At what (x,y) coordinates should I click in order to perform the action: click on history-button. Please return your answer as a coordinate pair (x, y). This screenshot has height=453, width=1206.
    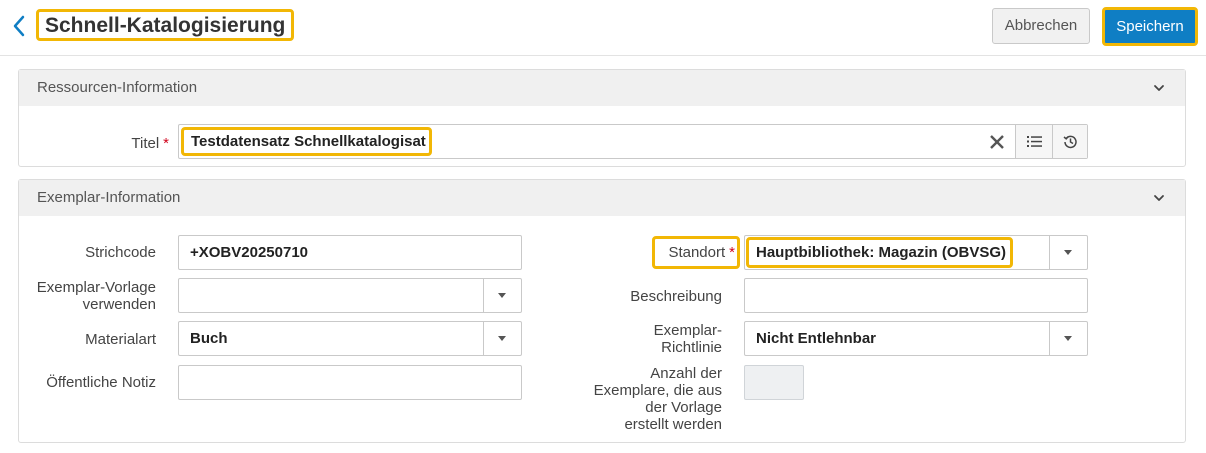
    Looking at the image, I should click on (1069, 141).